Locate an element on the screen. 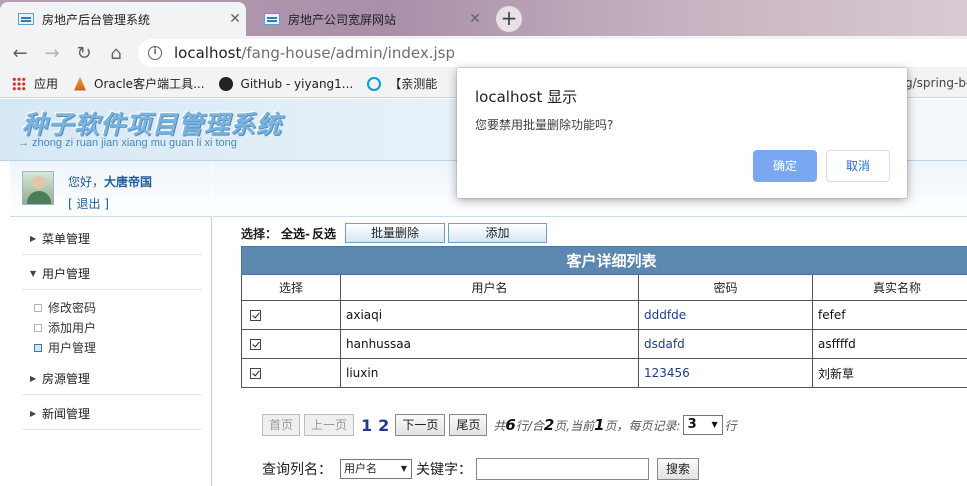 The height and width of the screenshot is (486, 967). dialog-title: localhost 显示 is located at coordinates (526, 97).